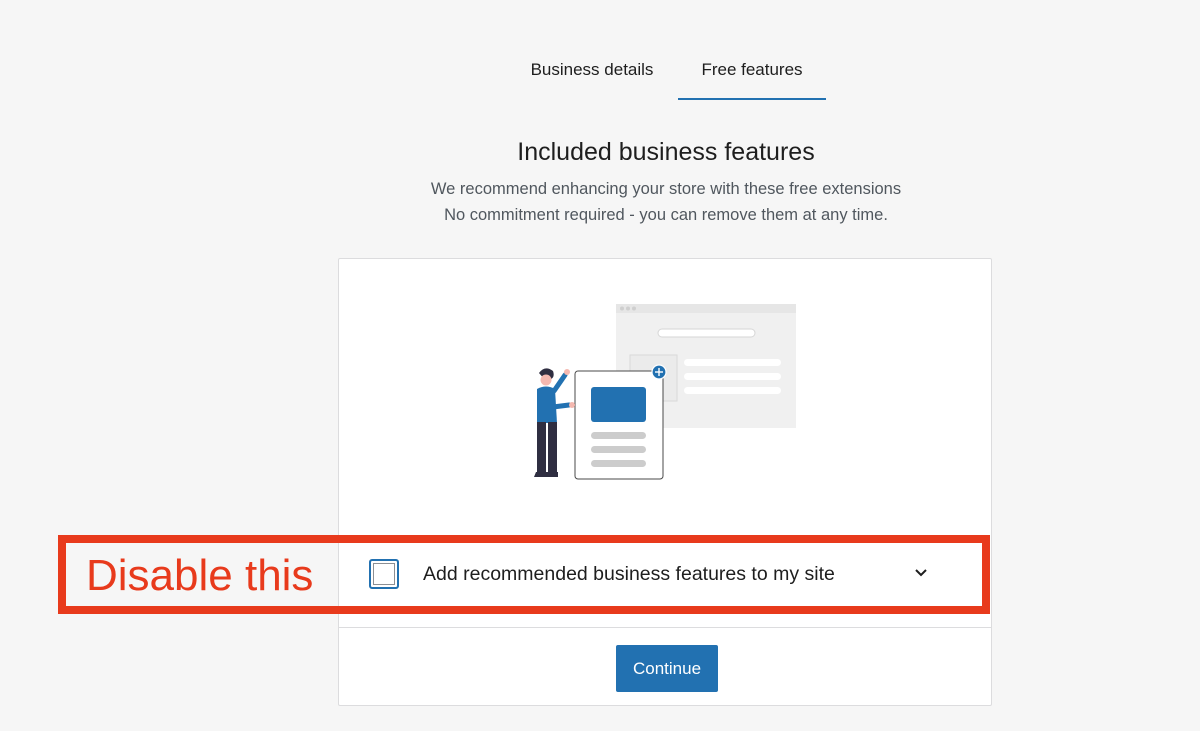 The width and height of the screenshot is (1200, 731). What do you see at coordinates (592, 70) in the screenshot?
I see `tab-business-details: Business details` at bounding box center [592, 70].